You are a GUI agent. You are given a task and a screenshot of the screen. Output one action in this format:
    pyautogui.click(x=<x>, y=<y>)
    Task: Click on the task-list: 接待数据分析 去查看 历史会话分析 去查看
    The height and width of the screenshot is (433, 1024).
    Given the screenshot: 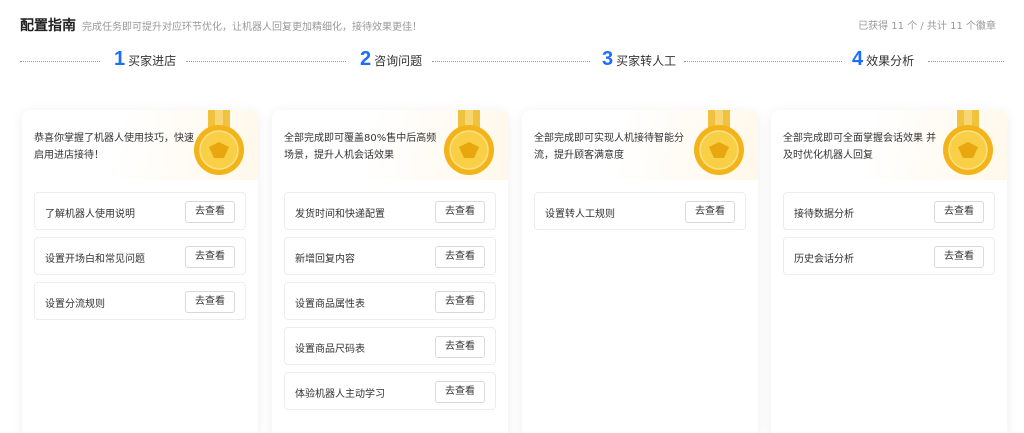 What is the action you would take?
    pyautogui.click(x=889, y=237)
    